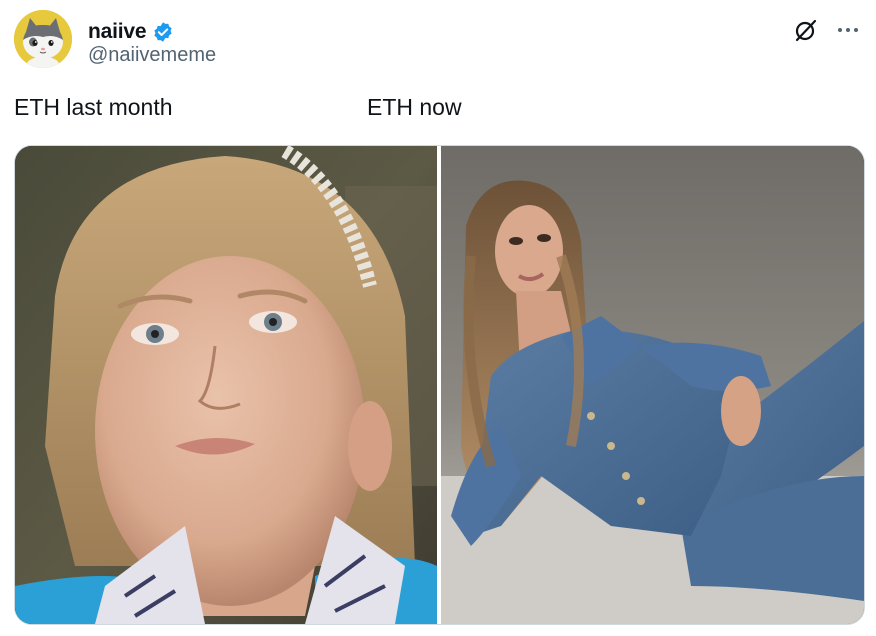 The width and height of the screenshot is (876, 636). What do you see at coordinates (117, 32) in the screenshot?
I see `display-name: naiive` at bounding box center [117, 32].